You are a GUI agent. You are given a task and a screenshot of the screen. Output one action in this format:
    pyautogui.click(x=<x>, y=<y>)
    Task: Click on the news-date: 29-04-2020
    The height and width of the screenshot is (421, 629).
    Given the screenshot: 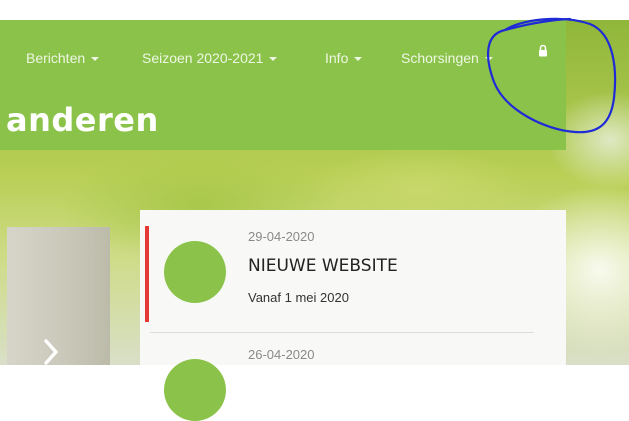 What is the action you would take?
    pyautogui.click(x=281, y=236)
    